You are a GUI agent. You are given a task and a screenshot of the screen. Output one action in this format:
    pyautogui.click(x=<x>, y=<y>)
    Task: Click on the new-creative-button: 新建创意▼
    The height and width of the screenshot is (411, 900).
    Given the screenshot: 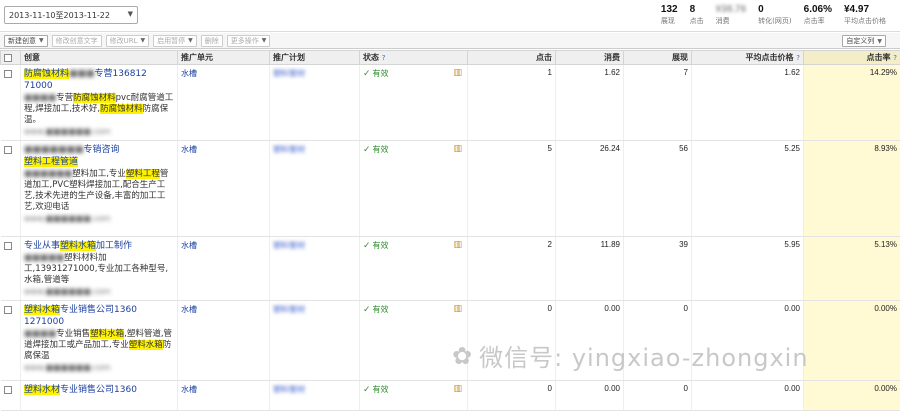 What is the action you would take?
    pyautogui.click(x=26, y=41)
    